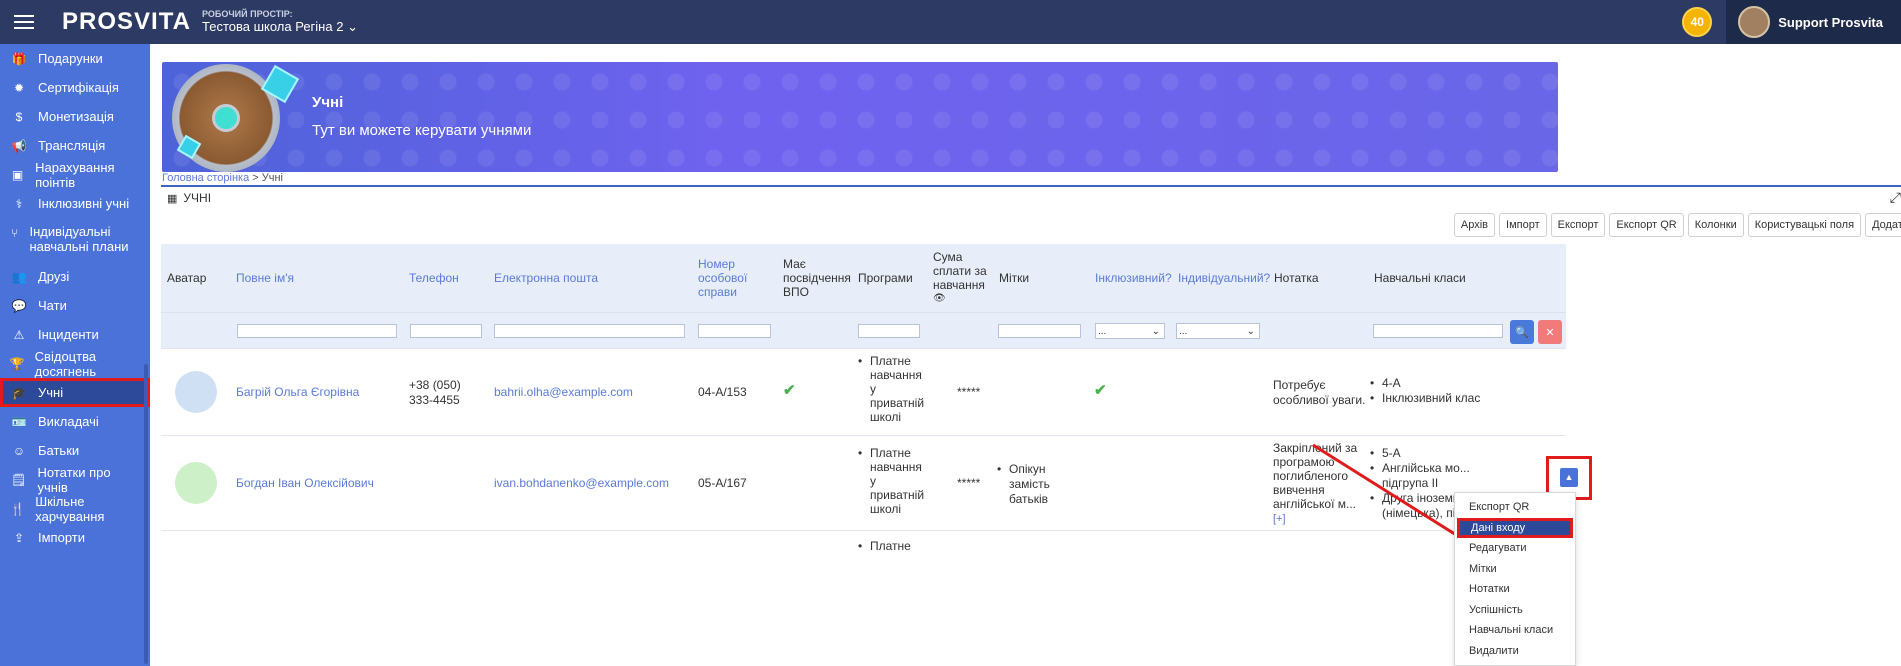  Describe the element at coordinates (205, 178) in the screenshot. I see `breadcrumb-home-link: Головна сторінка` at that location.